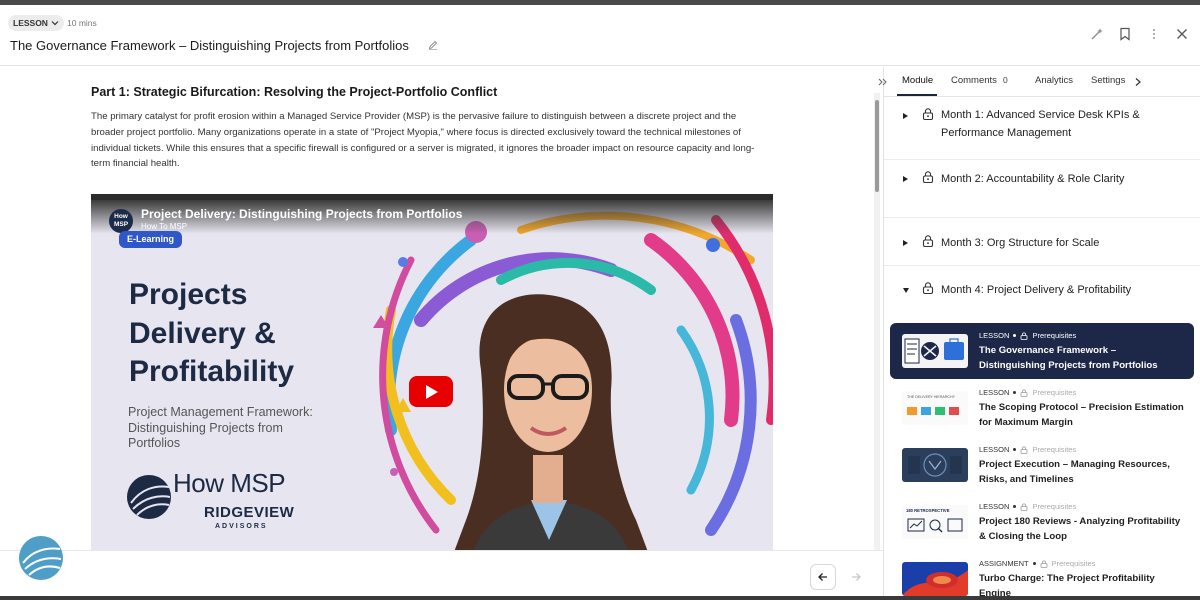 The image size is (1200, 600). What do you see at coordinates (164, 226) in the screenshot?
I see `video-channel: How To MSP` at bounding box center [164, 226].